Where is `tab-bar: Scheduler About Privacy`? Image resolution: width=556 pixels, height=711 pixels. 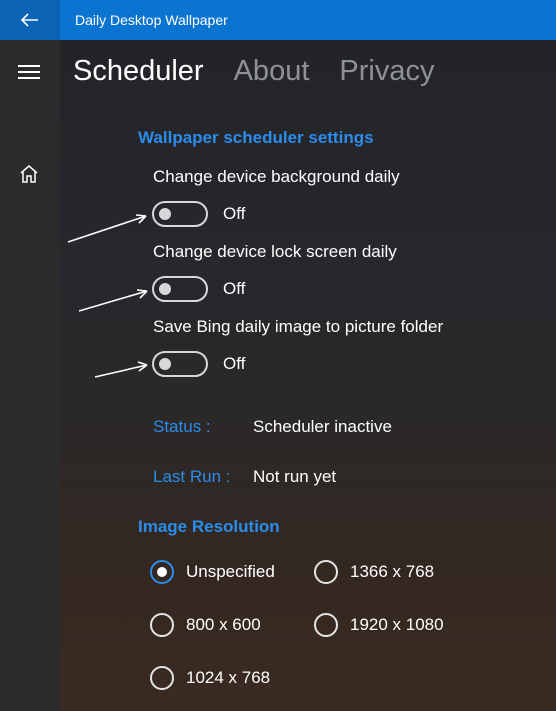 tab-bar: Scheduler About Privacy is located at coordinates (253, 71).